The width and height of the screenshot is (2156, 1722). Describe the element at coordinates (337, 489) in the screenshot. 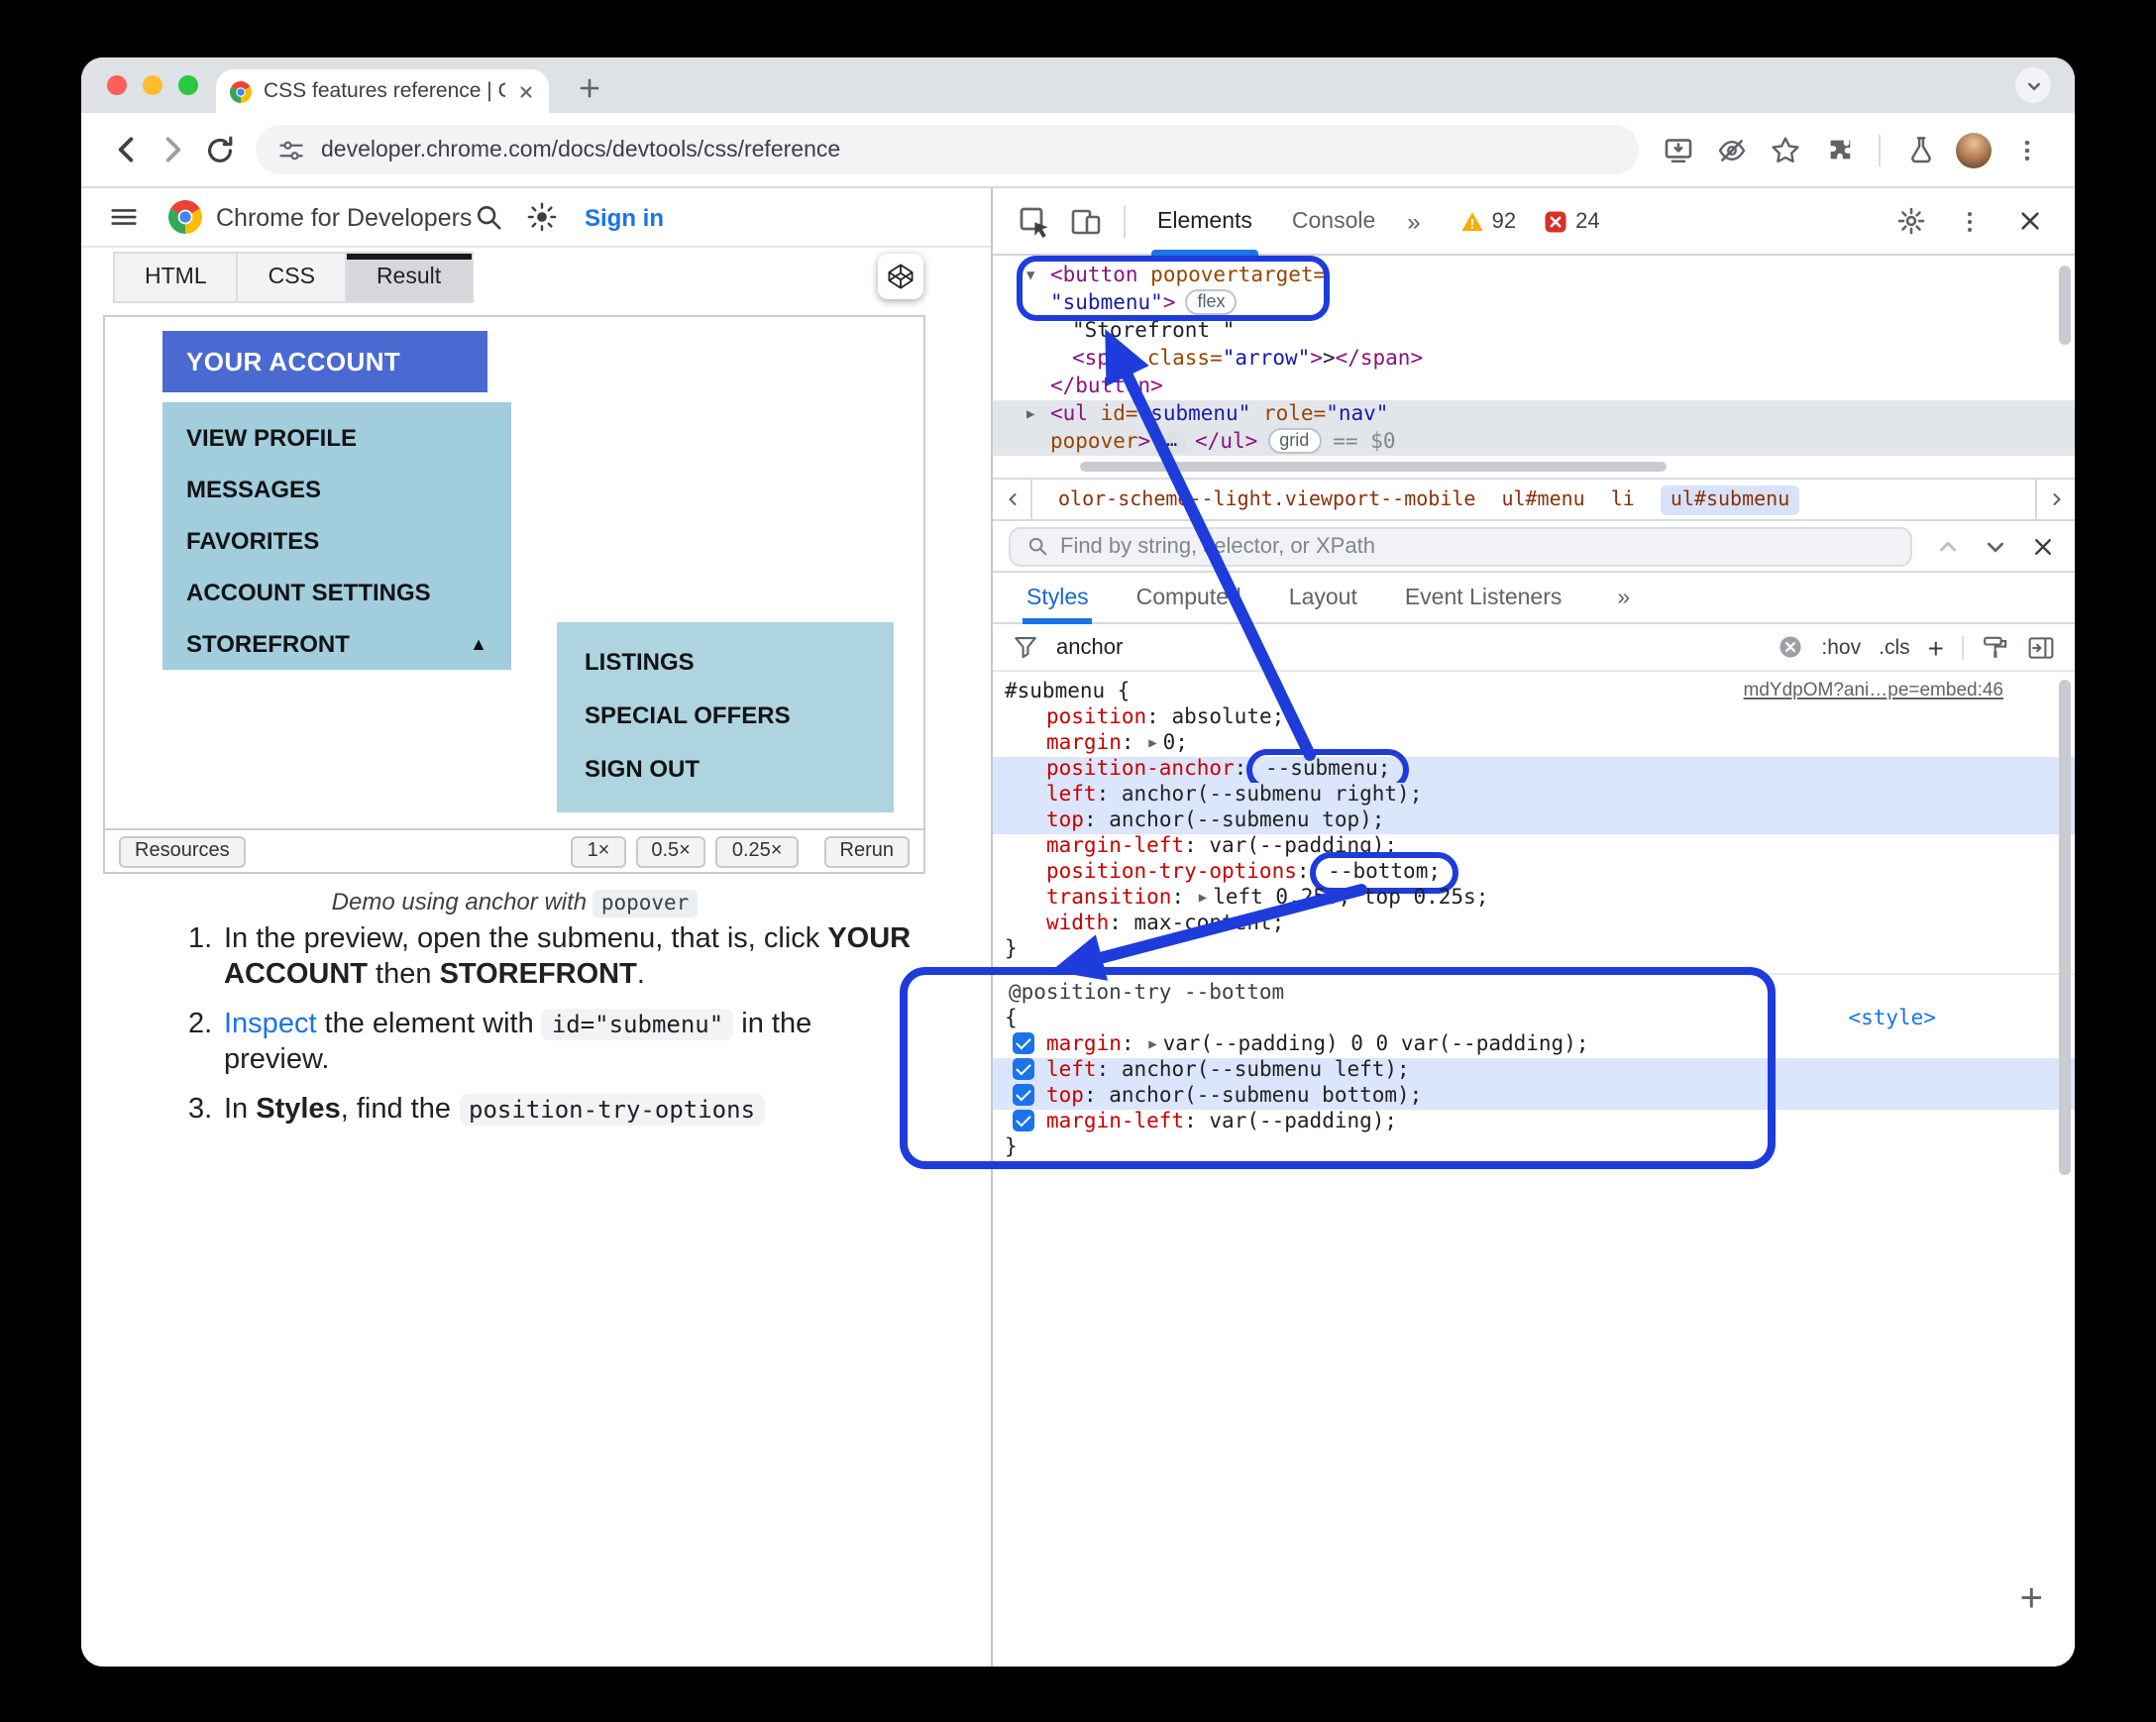

I see `menu-item-messages: MESSAGES` at that location.